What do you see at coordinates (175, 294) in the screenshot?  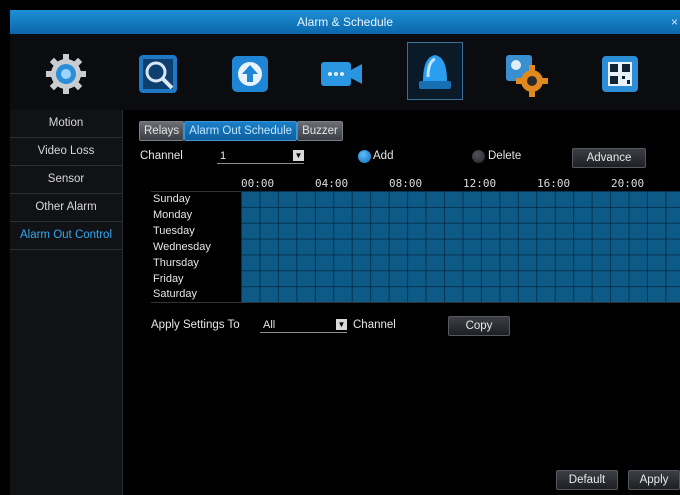 I see `day-label-saturday: Saturday` at bounding box center [175, 294].